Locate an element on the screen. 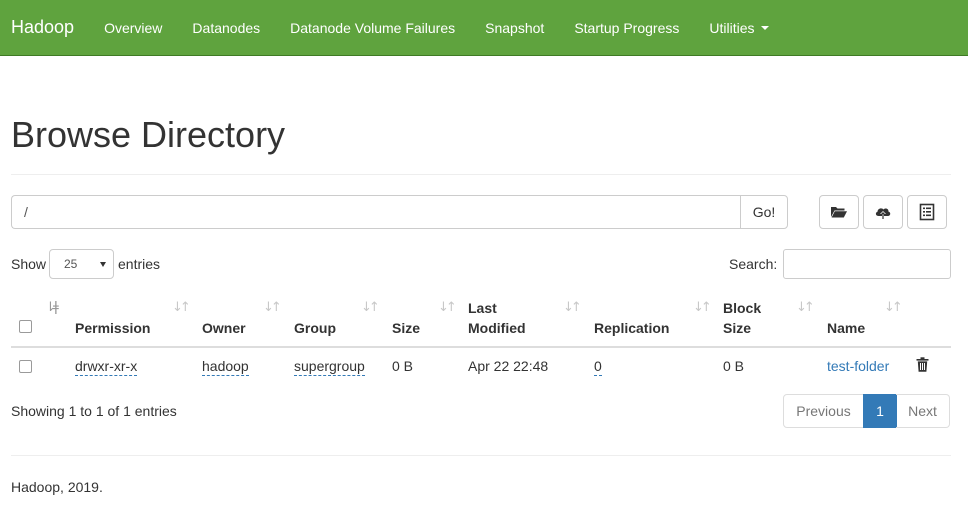  header-last-modified-line1: Last is located at coordinates (482, 308).